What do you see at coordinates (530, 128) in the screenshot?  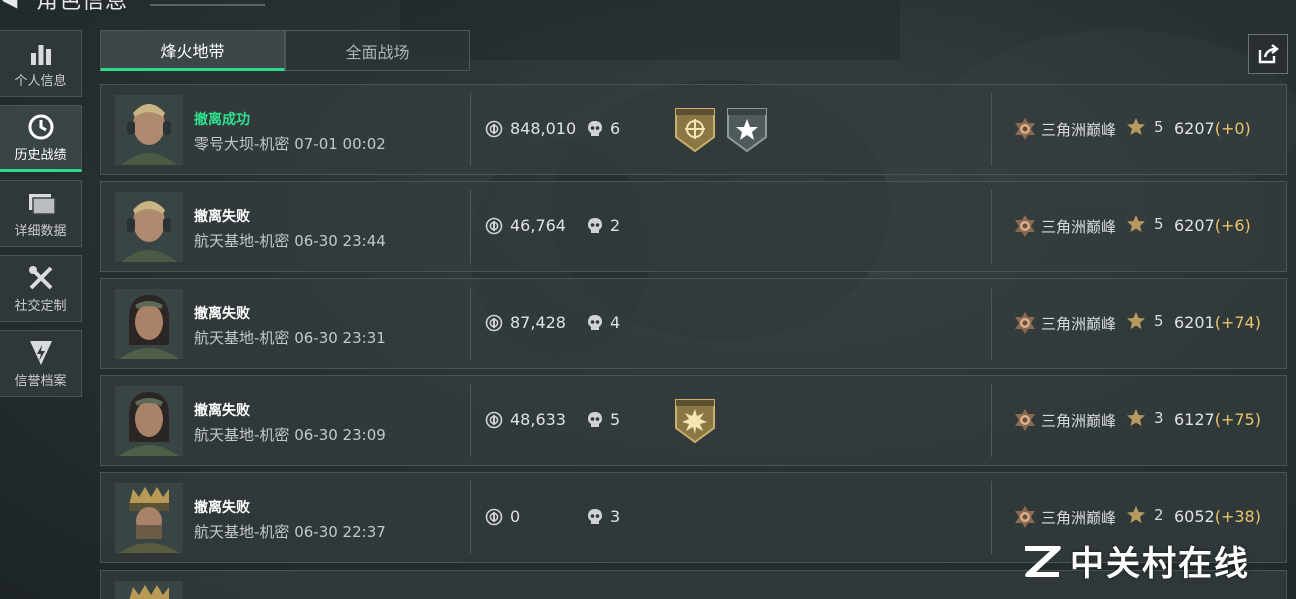 I see `coin-stat: 848,010` at bounding box center [530, 128].